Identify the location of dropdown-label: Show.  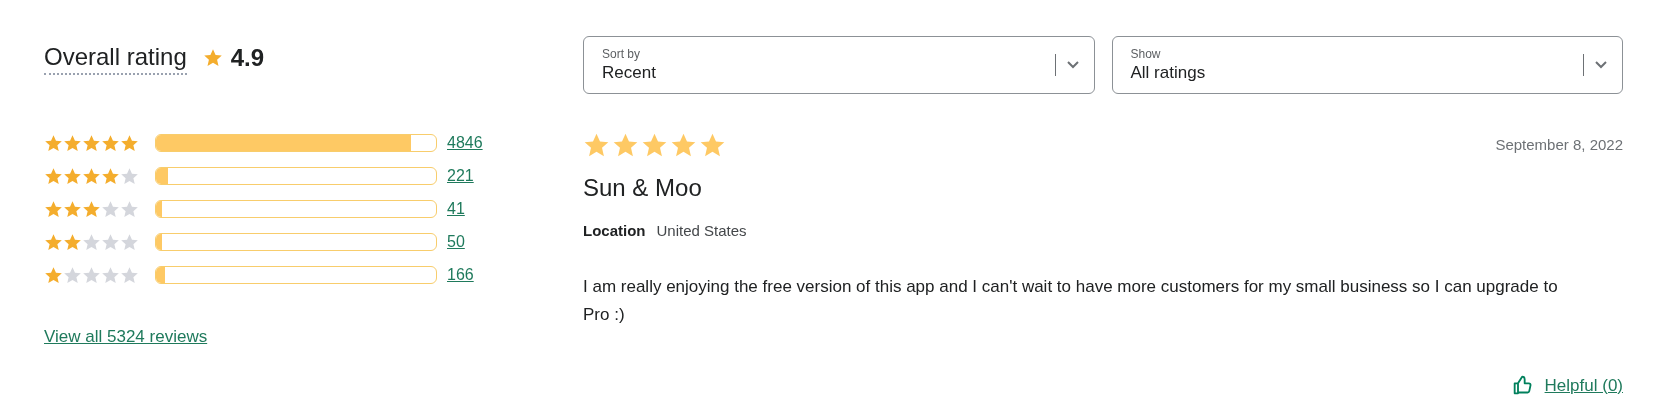
(1146, 54).